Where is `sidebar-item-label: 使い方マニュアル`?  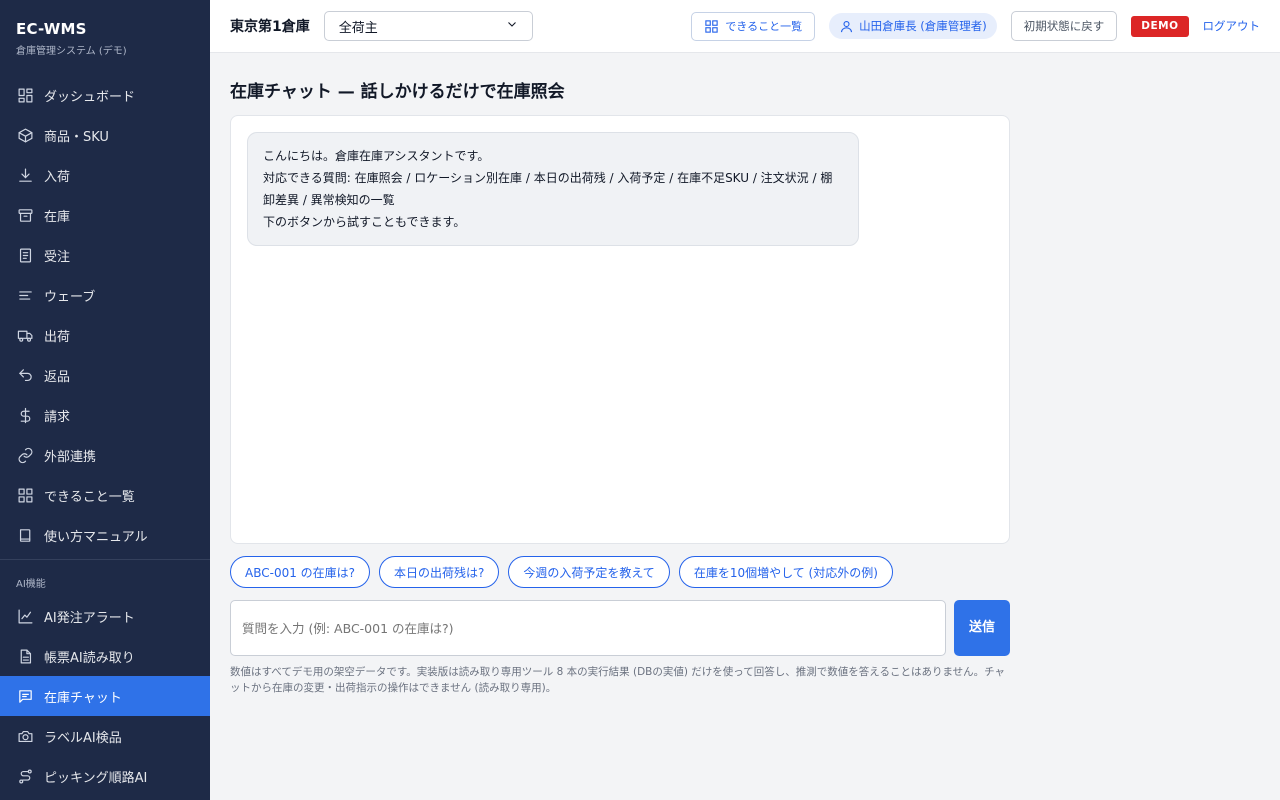 sidebar-item-label: 使い方マニュアル is located at coordinates (96, 537).